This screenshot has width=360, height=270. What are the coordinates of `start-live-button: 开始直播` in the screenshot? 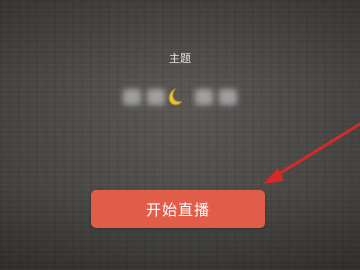 It's located at (178, 209).